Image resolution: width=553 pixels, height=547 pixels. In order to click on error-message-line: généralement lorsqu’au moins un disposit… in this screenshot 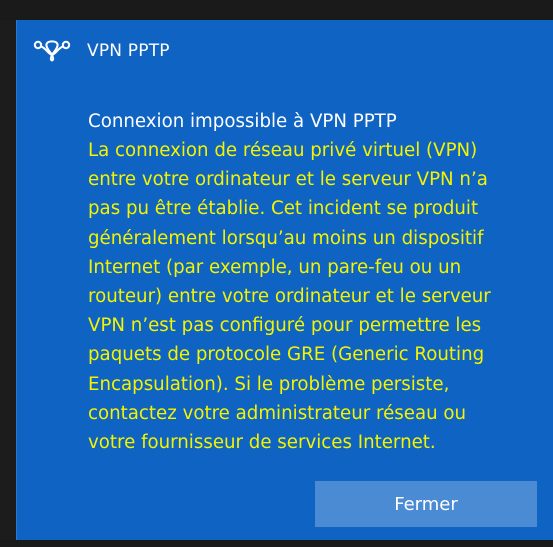, I will do `click(286, 238)`.